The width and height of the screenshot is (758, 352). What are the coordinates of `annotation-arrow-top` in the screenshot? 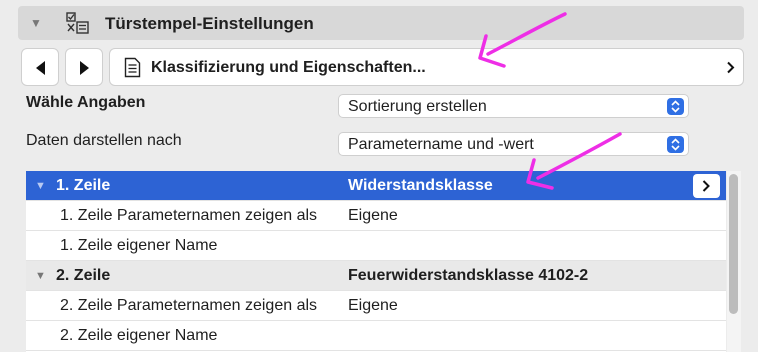 It's located at (522, 40).